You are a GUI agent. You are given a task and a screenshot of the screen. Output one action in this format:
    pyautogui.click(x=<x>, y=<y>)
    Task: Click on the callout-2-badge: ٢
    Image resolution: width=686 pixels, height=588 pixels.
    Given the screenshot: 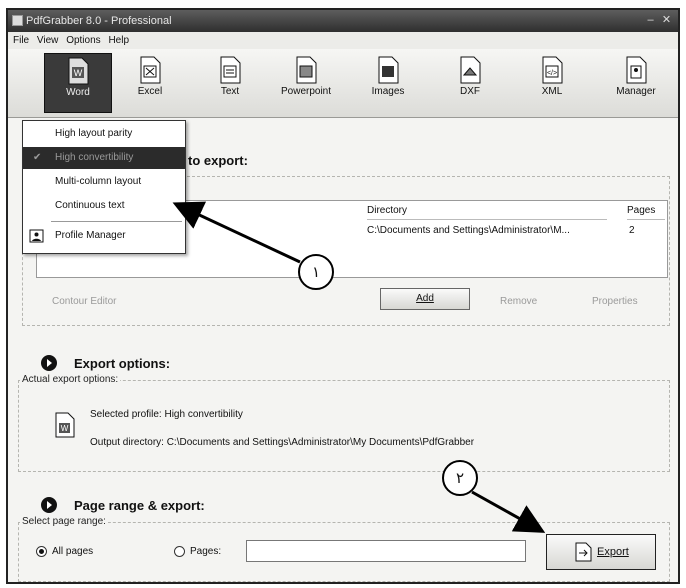 What is the action you would take?
    pyautogui.click(x=460, y=478)
    